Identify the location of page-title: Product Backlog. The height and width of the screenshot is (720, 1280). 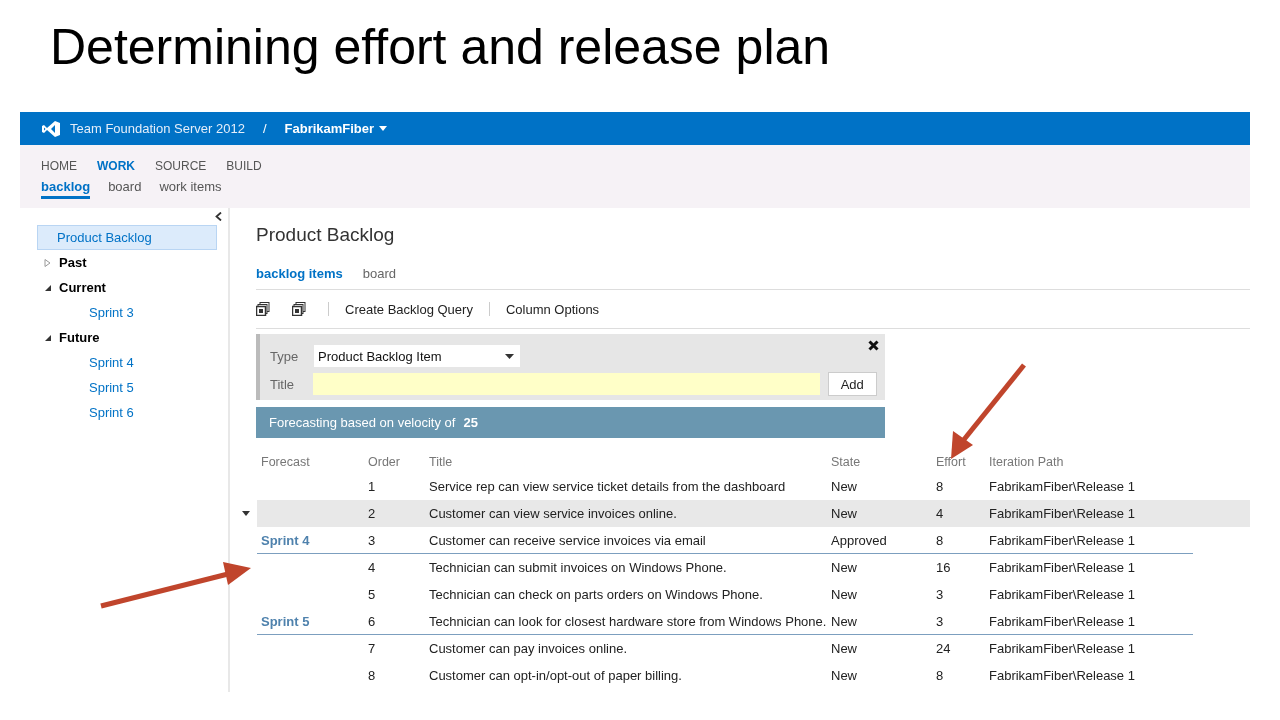
(326, 235).